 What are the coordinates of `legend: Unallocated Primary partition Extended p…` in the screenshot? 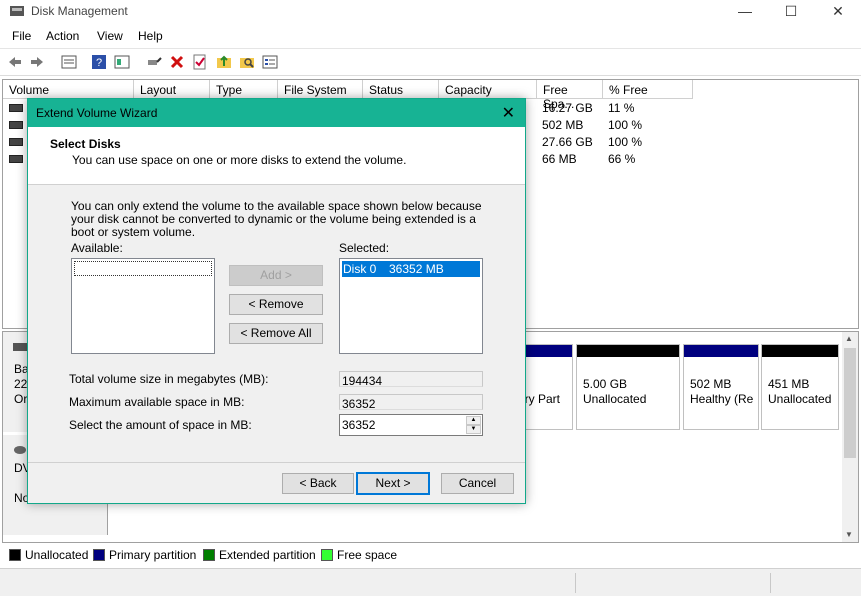 It's located at (430, 556).